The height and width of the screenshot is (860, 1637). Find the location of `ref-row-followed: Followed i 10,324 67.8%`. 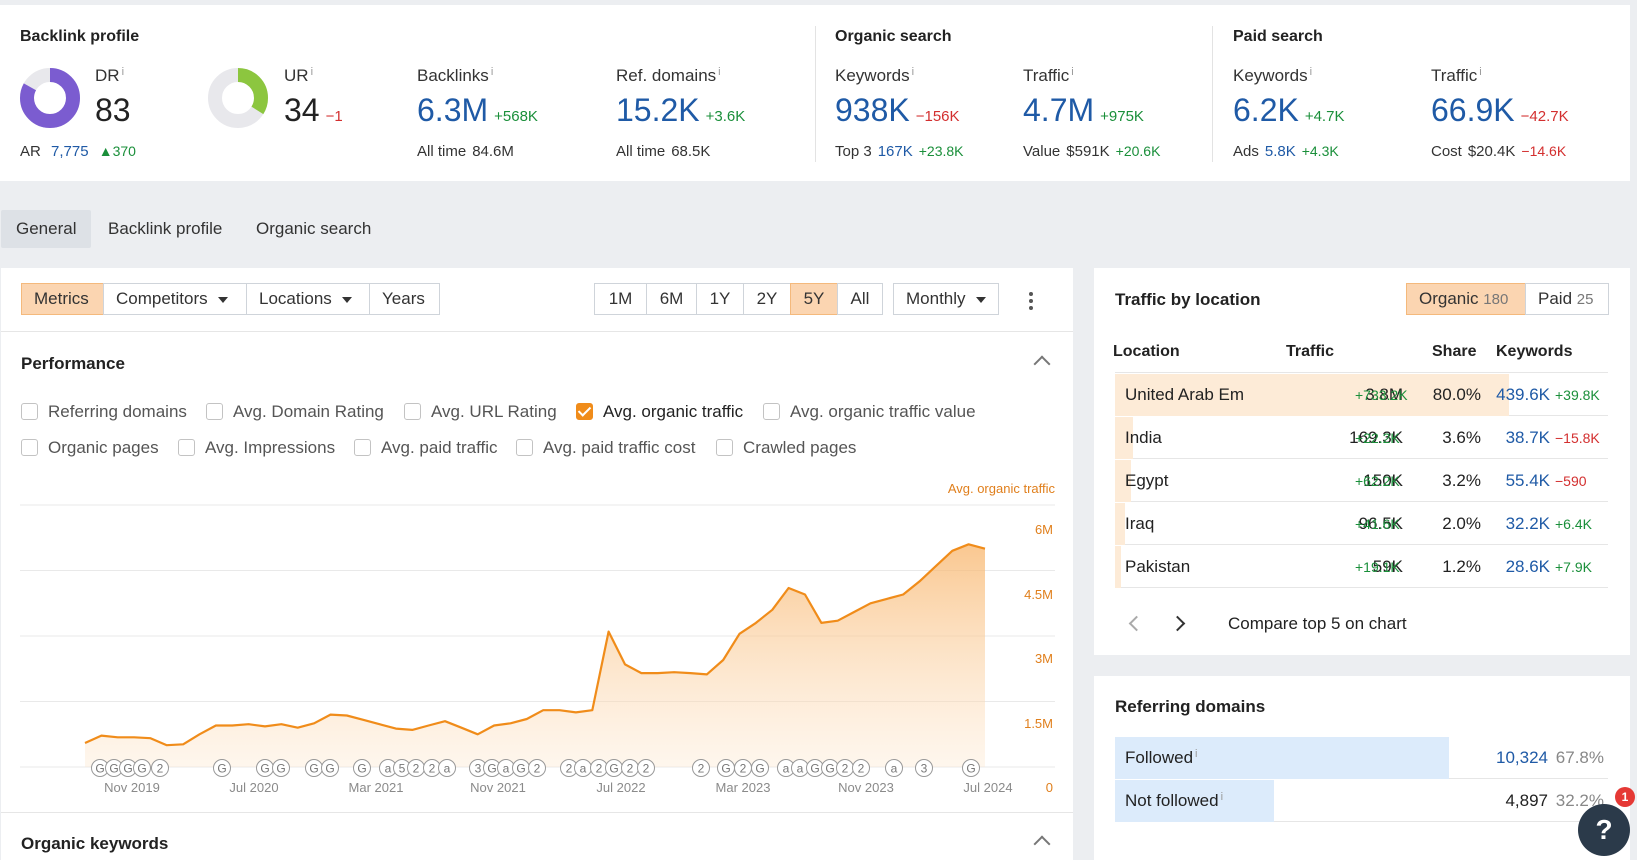

ref-row-followed: Followed i 10,324 67.8% is located at coordinates (1361, 758).